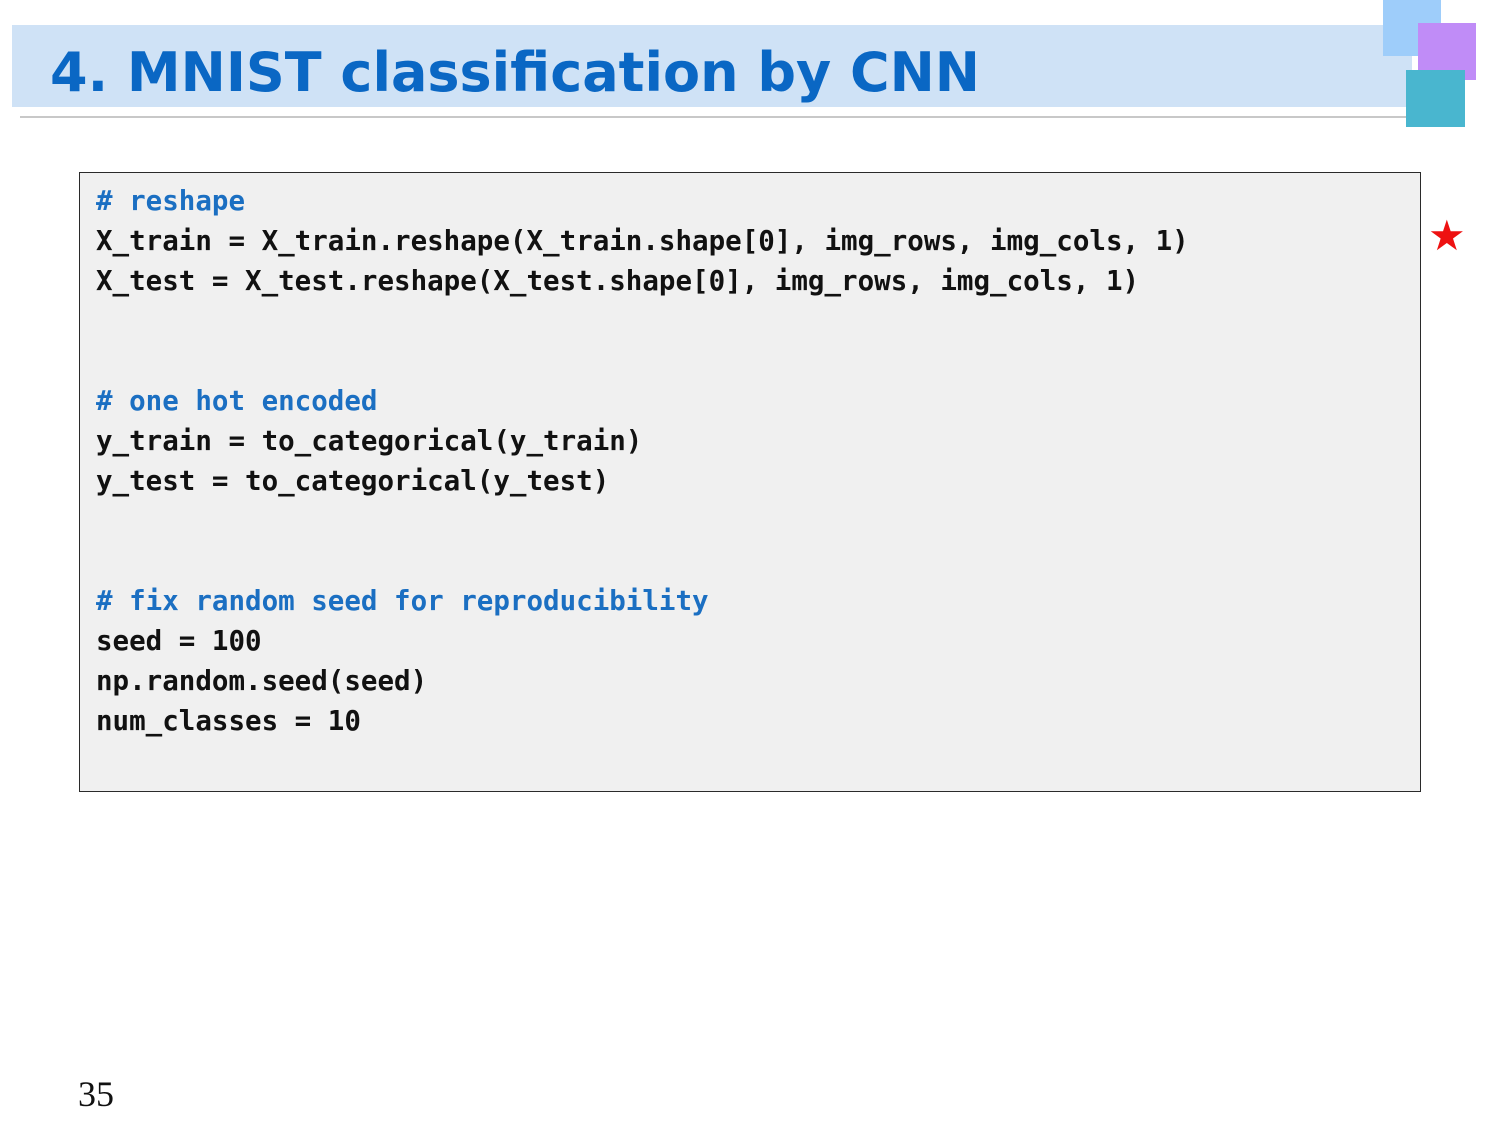  What do you see at coordinates (228, 721) in the screenshot?
I see `code-line-num-classes: num_classes = 10` at bounding box center [228, 721].